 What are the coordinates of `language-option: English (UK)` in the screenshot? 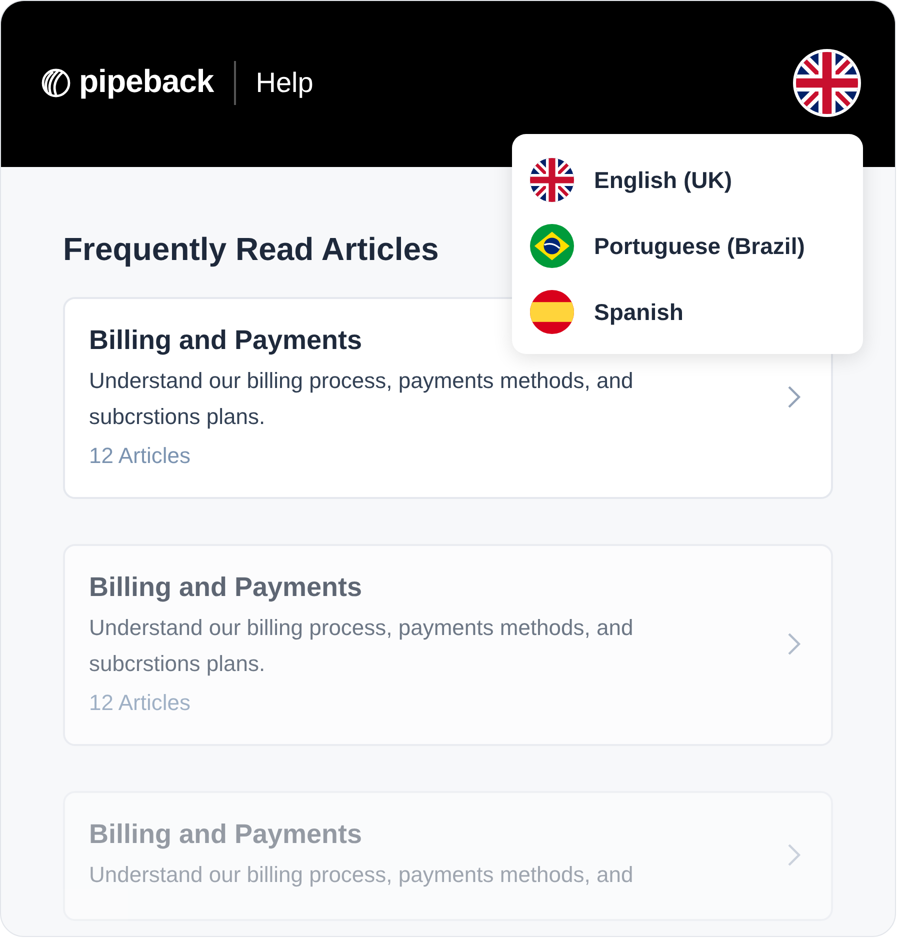 It's located at (696, 180).